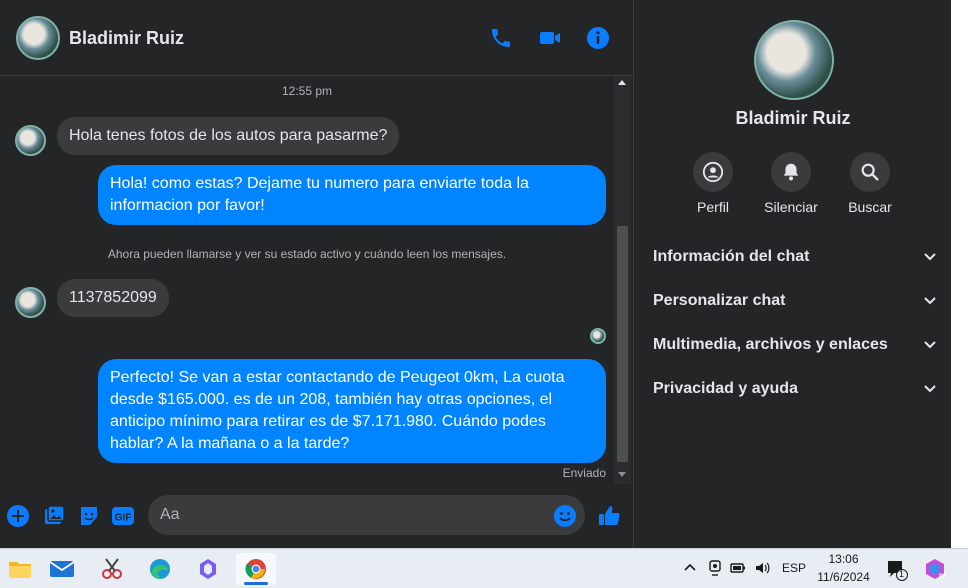 Image resolution: width=968 pixels, height=588 pixels. What do you see at coordinates (795, 301) in the screenshot?
I see `section-customize-chat: Personalizar chat` at bounding box center [795, 301].